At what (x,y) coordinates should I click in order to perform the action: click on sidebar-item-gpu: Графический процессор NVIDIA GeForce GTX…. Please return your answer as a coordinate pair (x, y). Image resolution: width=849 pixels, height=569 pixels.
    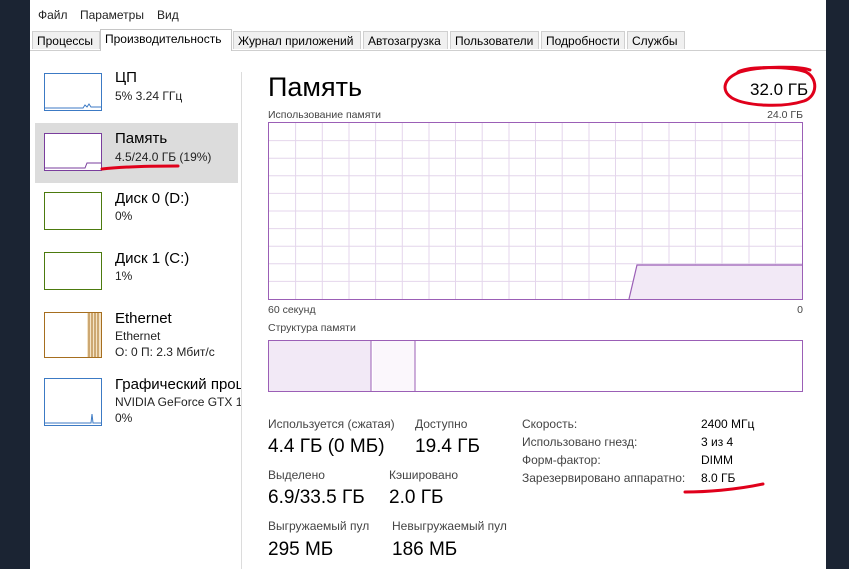
    Looking at the image, I should click on (138, 401).